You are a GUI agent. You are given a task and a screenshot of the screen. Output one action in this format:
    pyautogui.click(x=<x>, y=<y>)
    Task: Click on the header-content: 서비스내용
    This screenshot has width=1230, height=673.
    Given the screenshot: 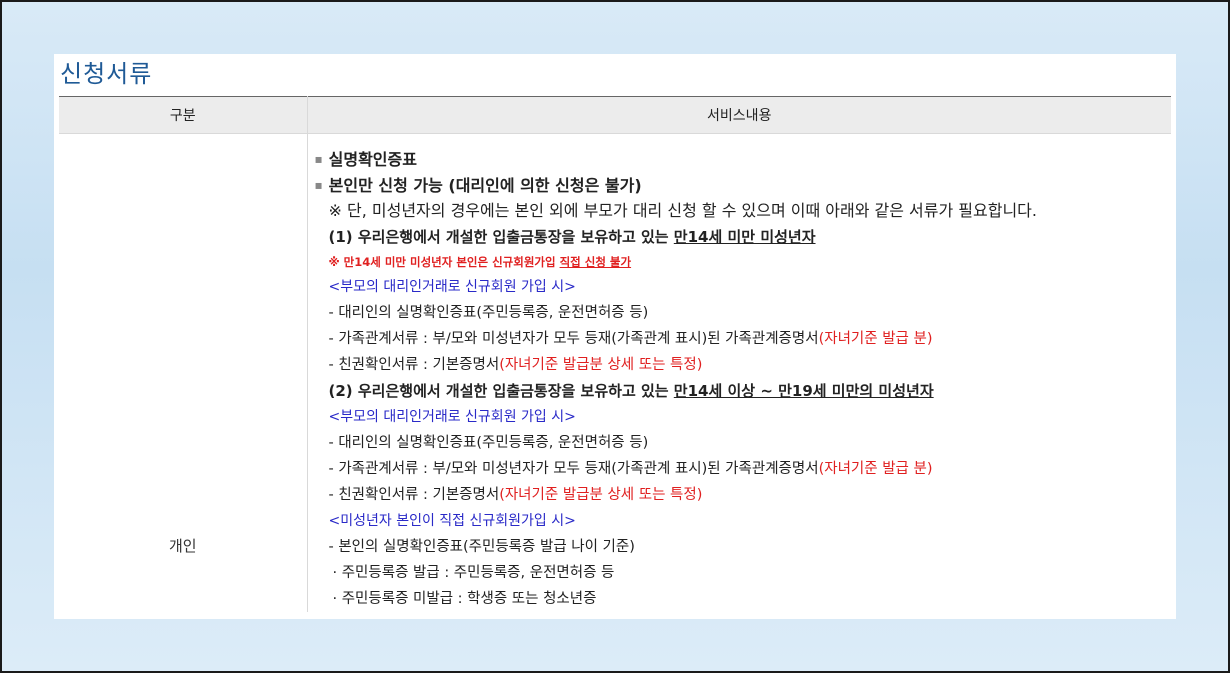 What is the action you would take?
    pyautogui.click(x=739, y=115)
    